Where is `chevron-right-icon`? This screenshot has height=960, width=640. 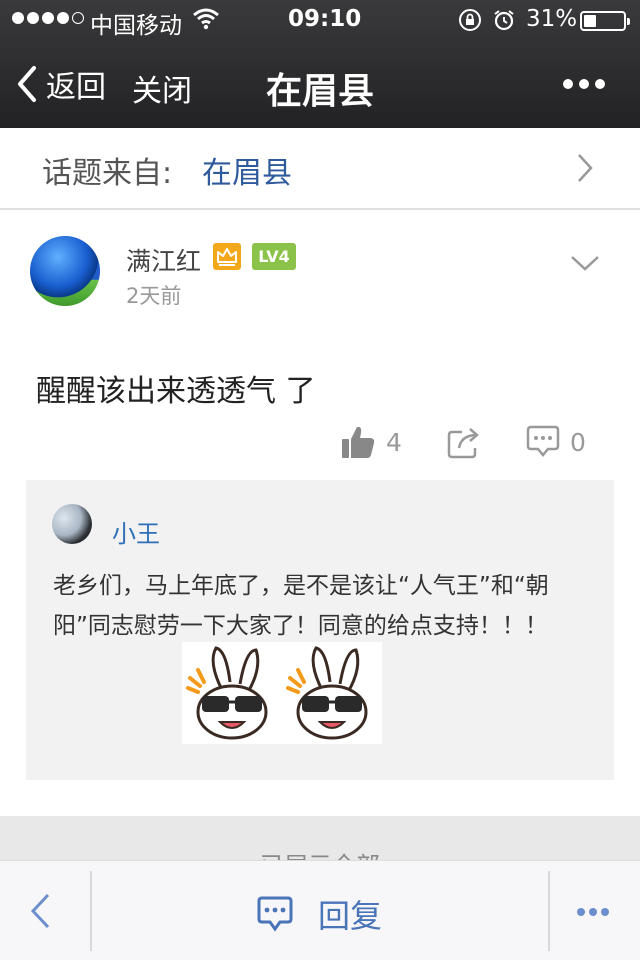 chevron-right-icon is located at coordinates (585, 170).